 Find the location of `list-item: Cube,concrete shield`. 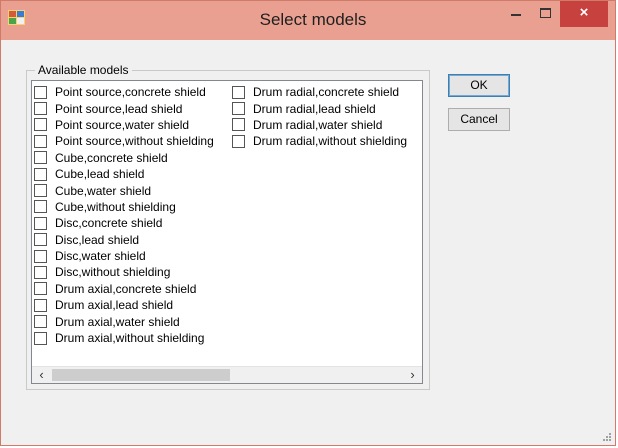

list-item: Cube,concrete shield is located at coordinates (124, 158).